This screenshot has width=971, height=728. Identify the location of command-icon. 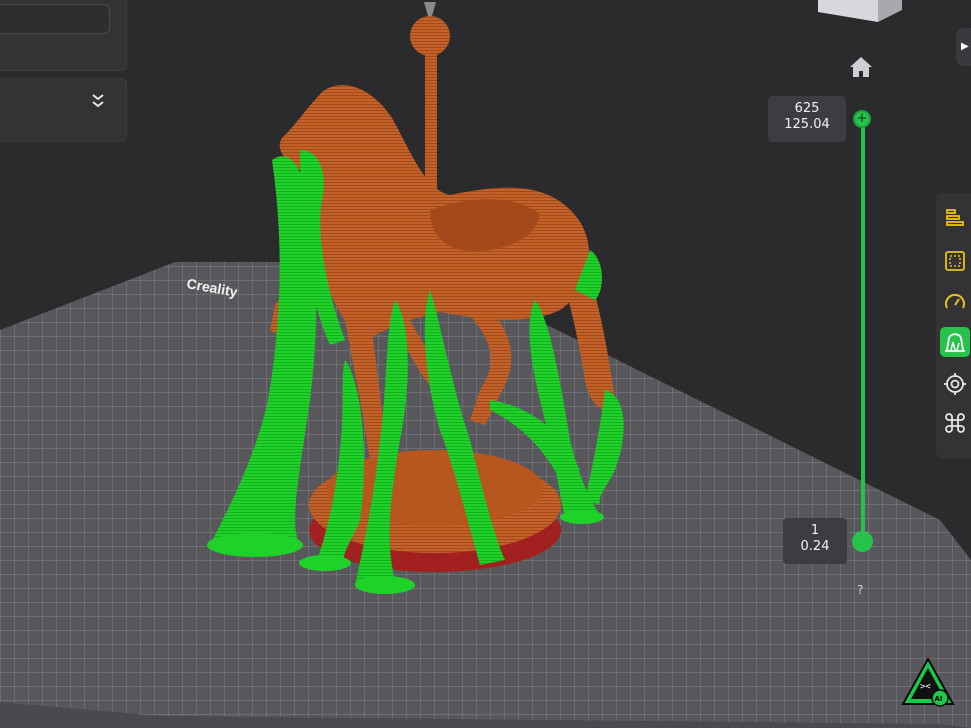
(955, 423).